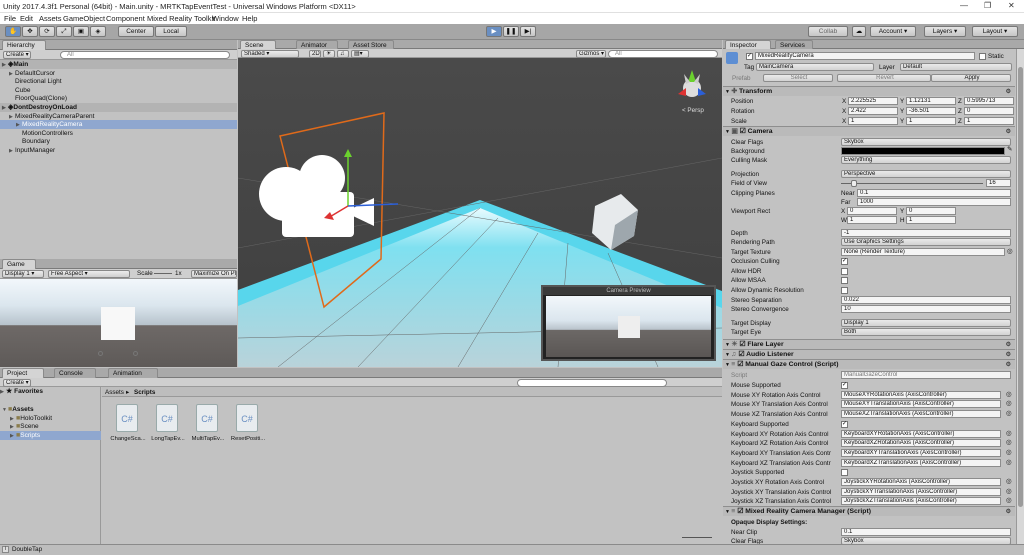 Image resolution: width=1024 pixels, height=555 pixels. What do you see at coordinates (931, 101) in the screenshot?
I see `position-y-field: 1.12131` at bounding box center [931, 101].